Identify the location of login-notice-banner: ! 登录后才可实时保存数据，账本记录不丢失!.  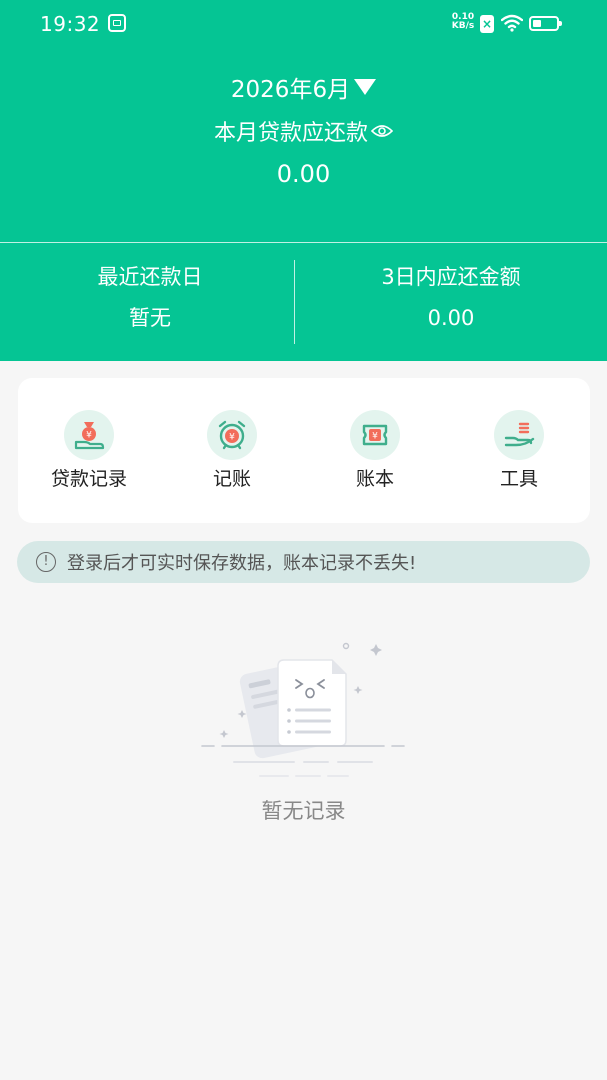
(303, 562).